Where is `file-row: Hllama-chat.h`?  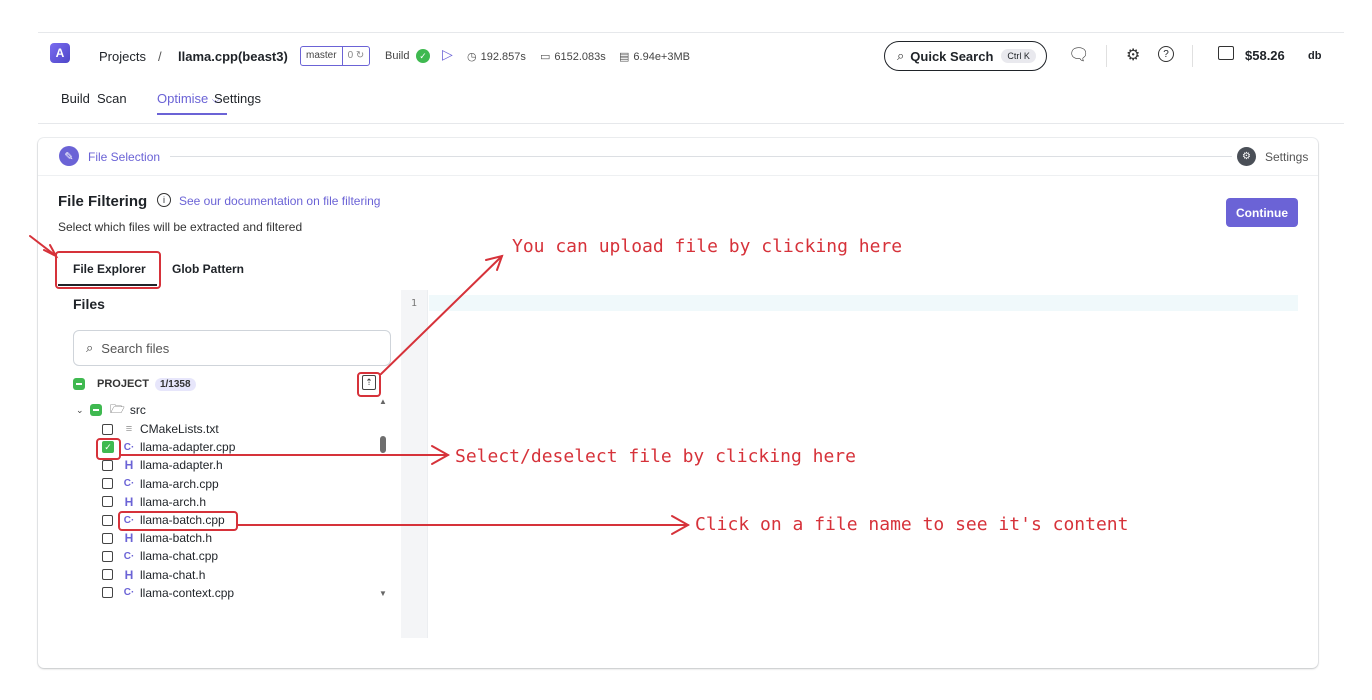
file-row: Hllama-chat.h is located at coordinates (153, 575).